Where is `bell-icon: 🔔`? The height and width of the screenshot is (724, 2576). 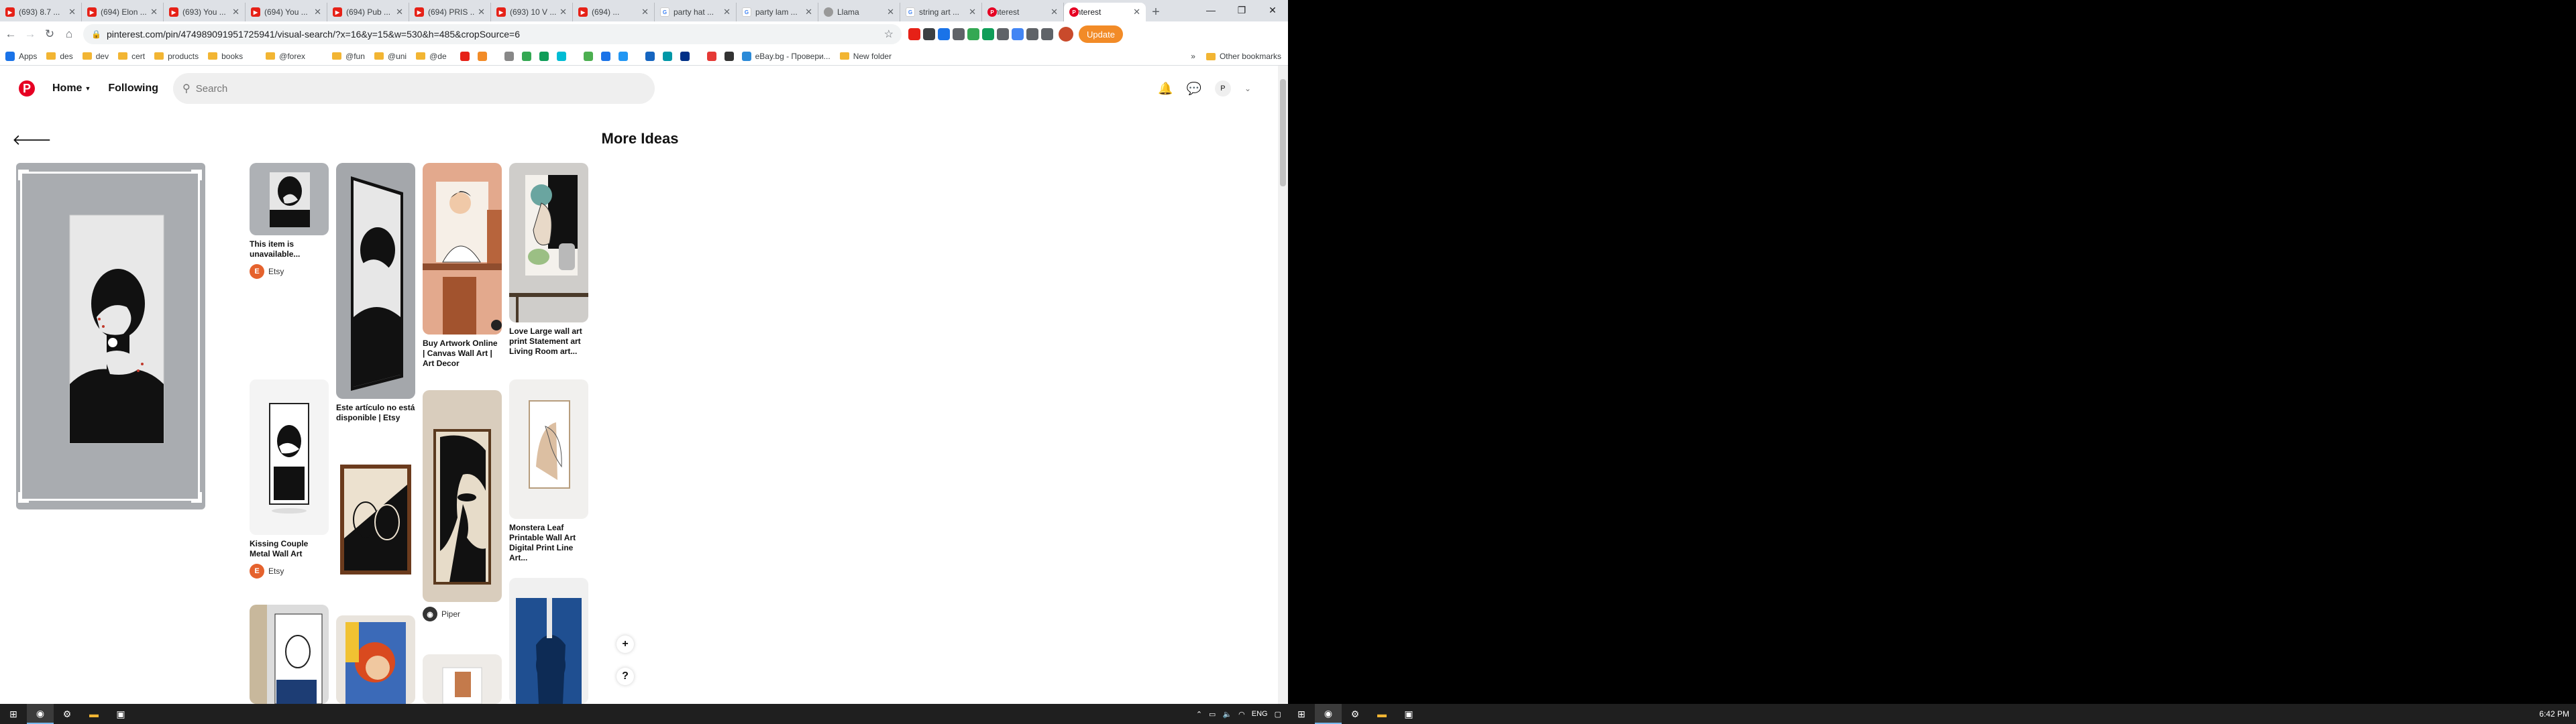
bell-icon: 🔔 is located at coordinates (1165, 89).